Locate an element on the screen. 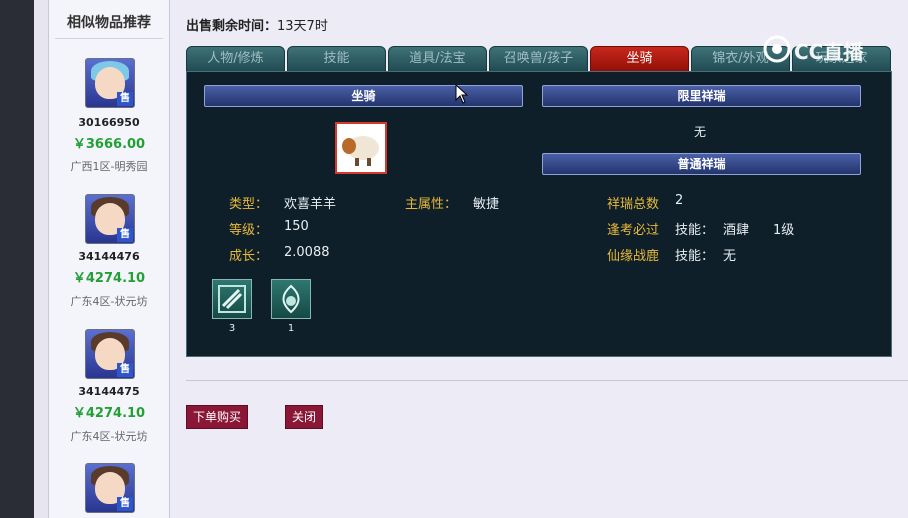  stream-watermark: CC直播 is located at coordinates (822, 49).